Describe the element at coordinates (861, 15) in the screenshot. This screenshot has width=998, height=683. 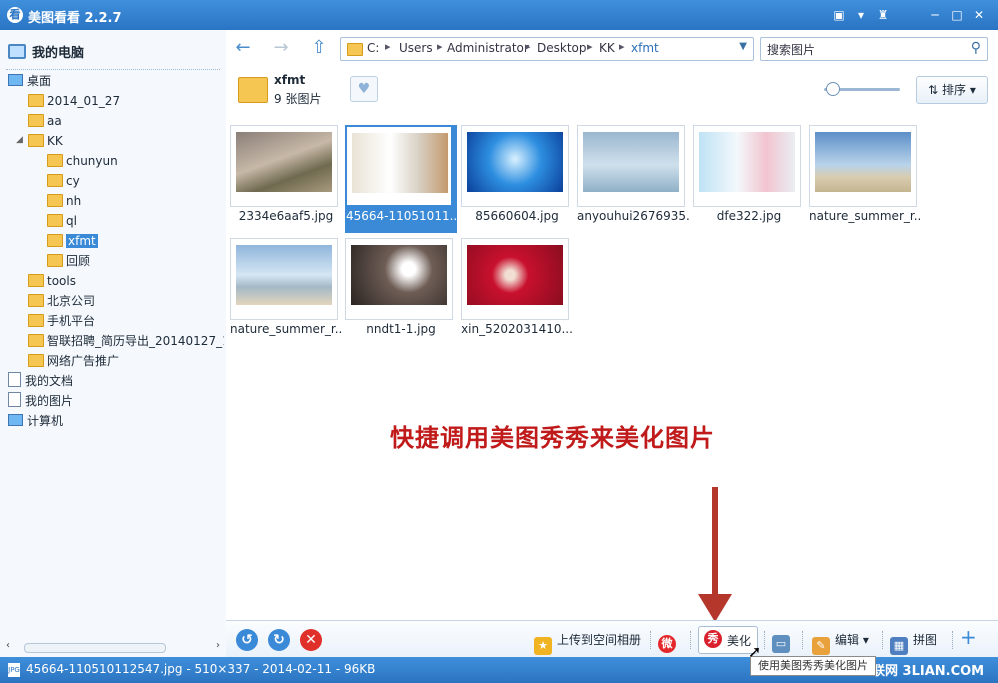
I see `menu-icon: ▾` at that location.